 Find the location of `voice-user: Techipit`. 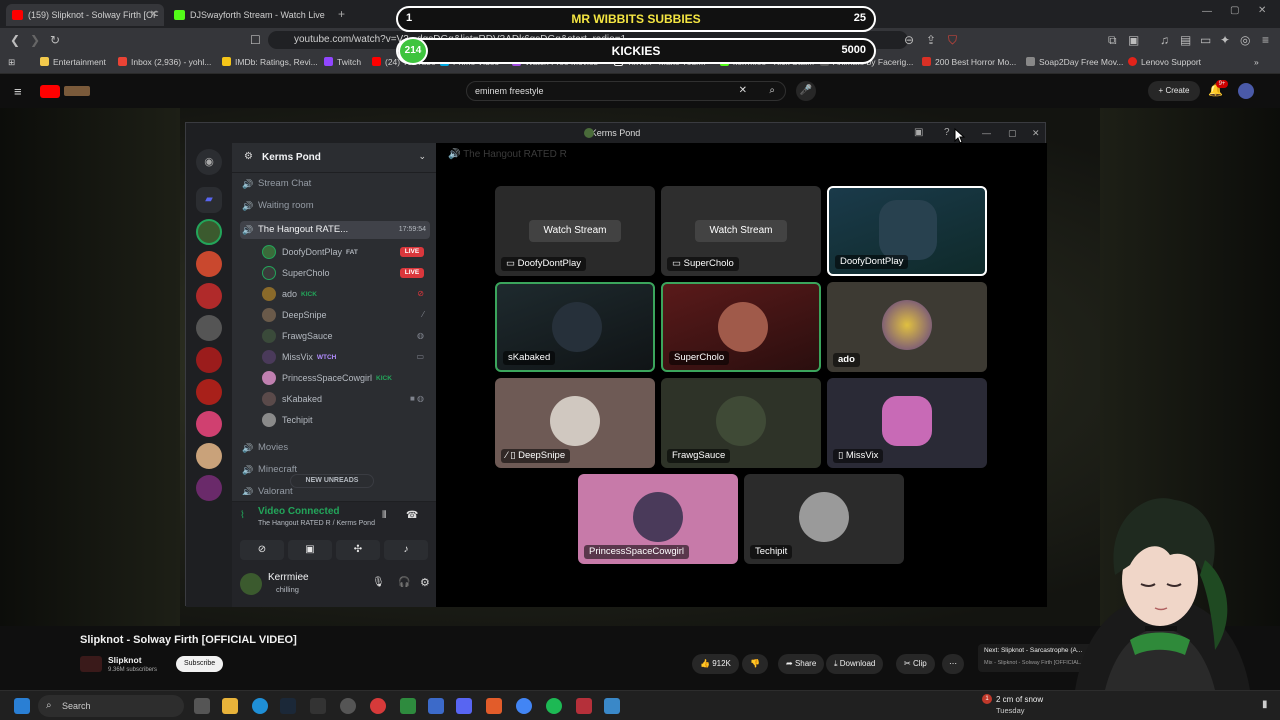

voice-user: Techipit is located at coordinates (346, 420).